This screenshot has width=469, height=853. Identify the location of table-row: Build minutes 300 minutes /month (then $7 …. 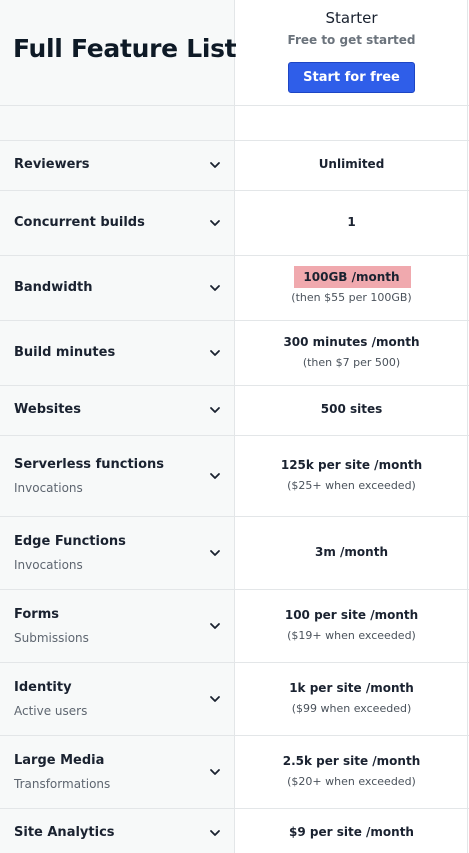
(234, 353).